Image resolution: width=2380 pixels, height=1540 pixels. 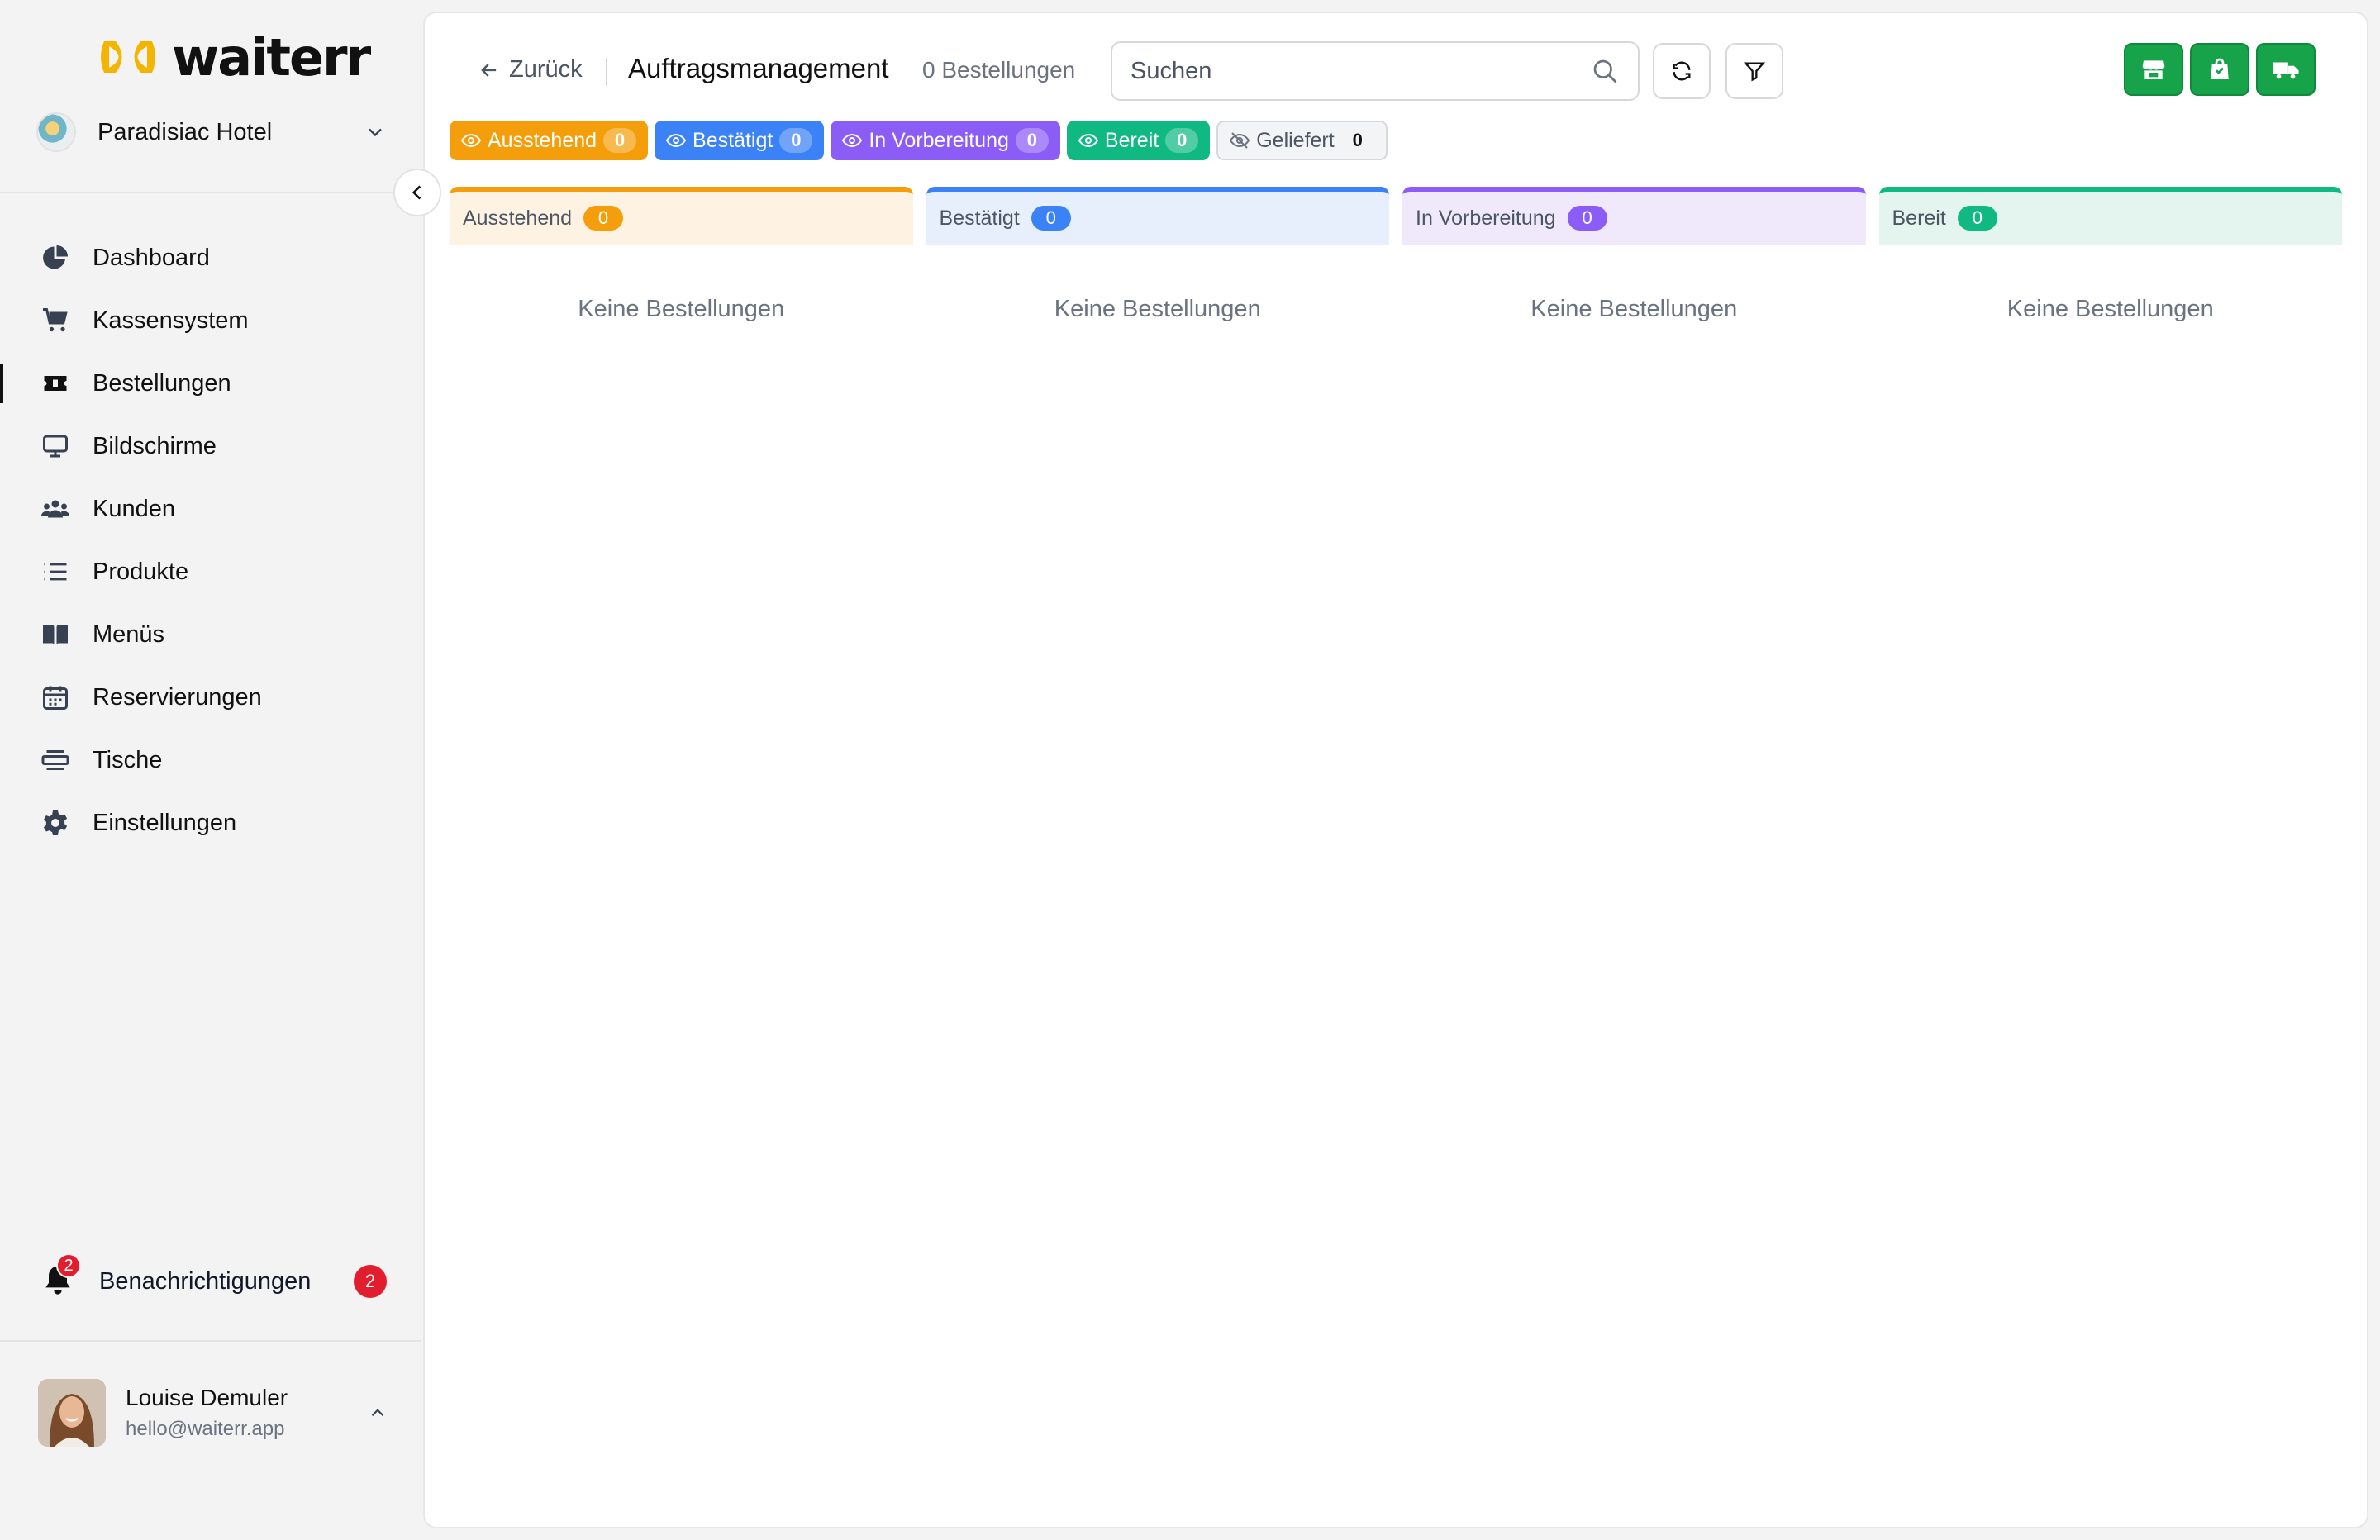 What do you see at coordinates (1919, 218) in the screenshot?
I see `column-title: Bereit` at bounding box center [1919, 218].